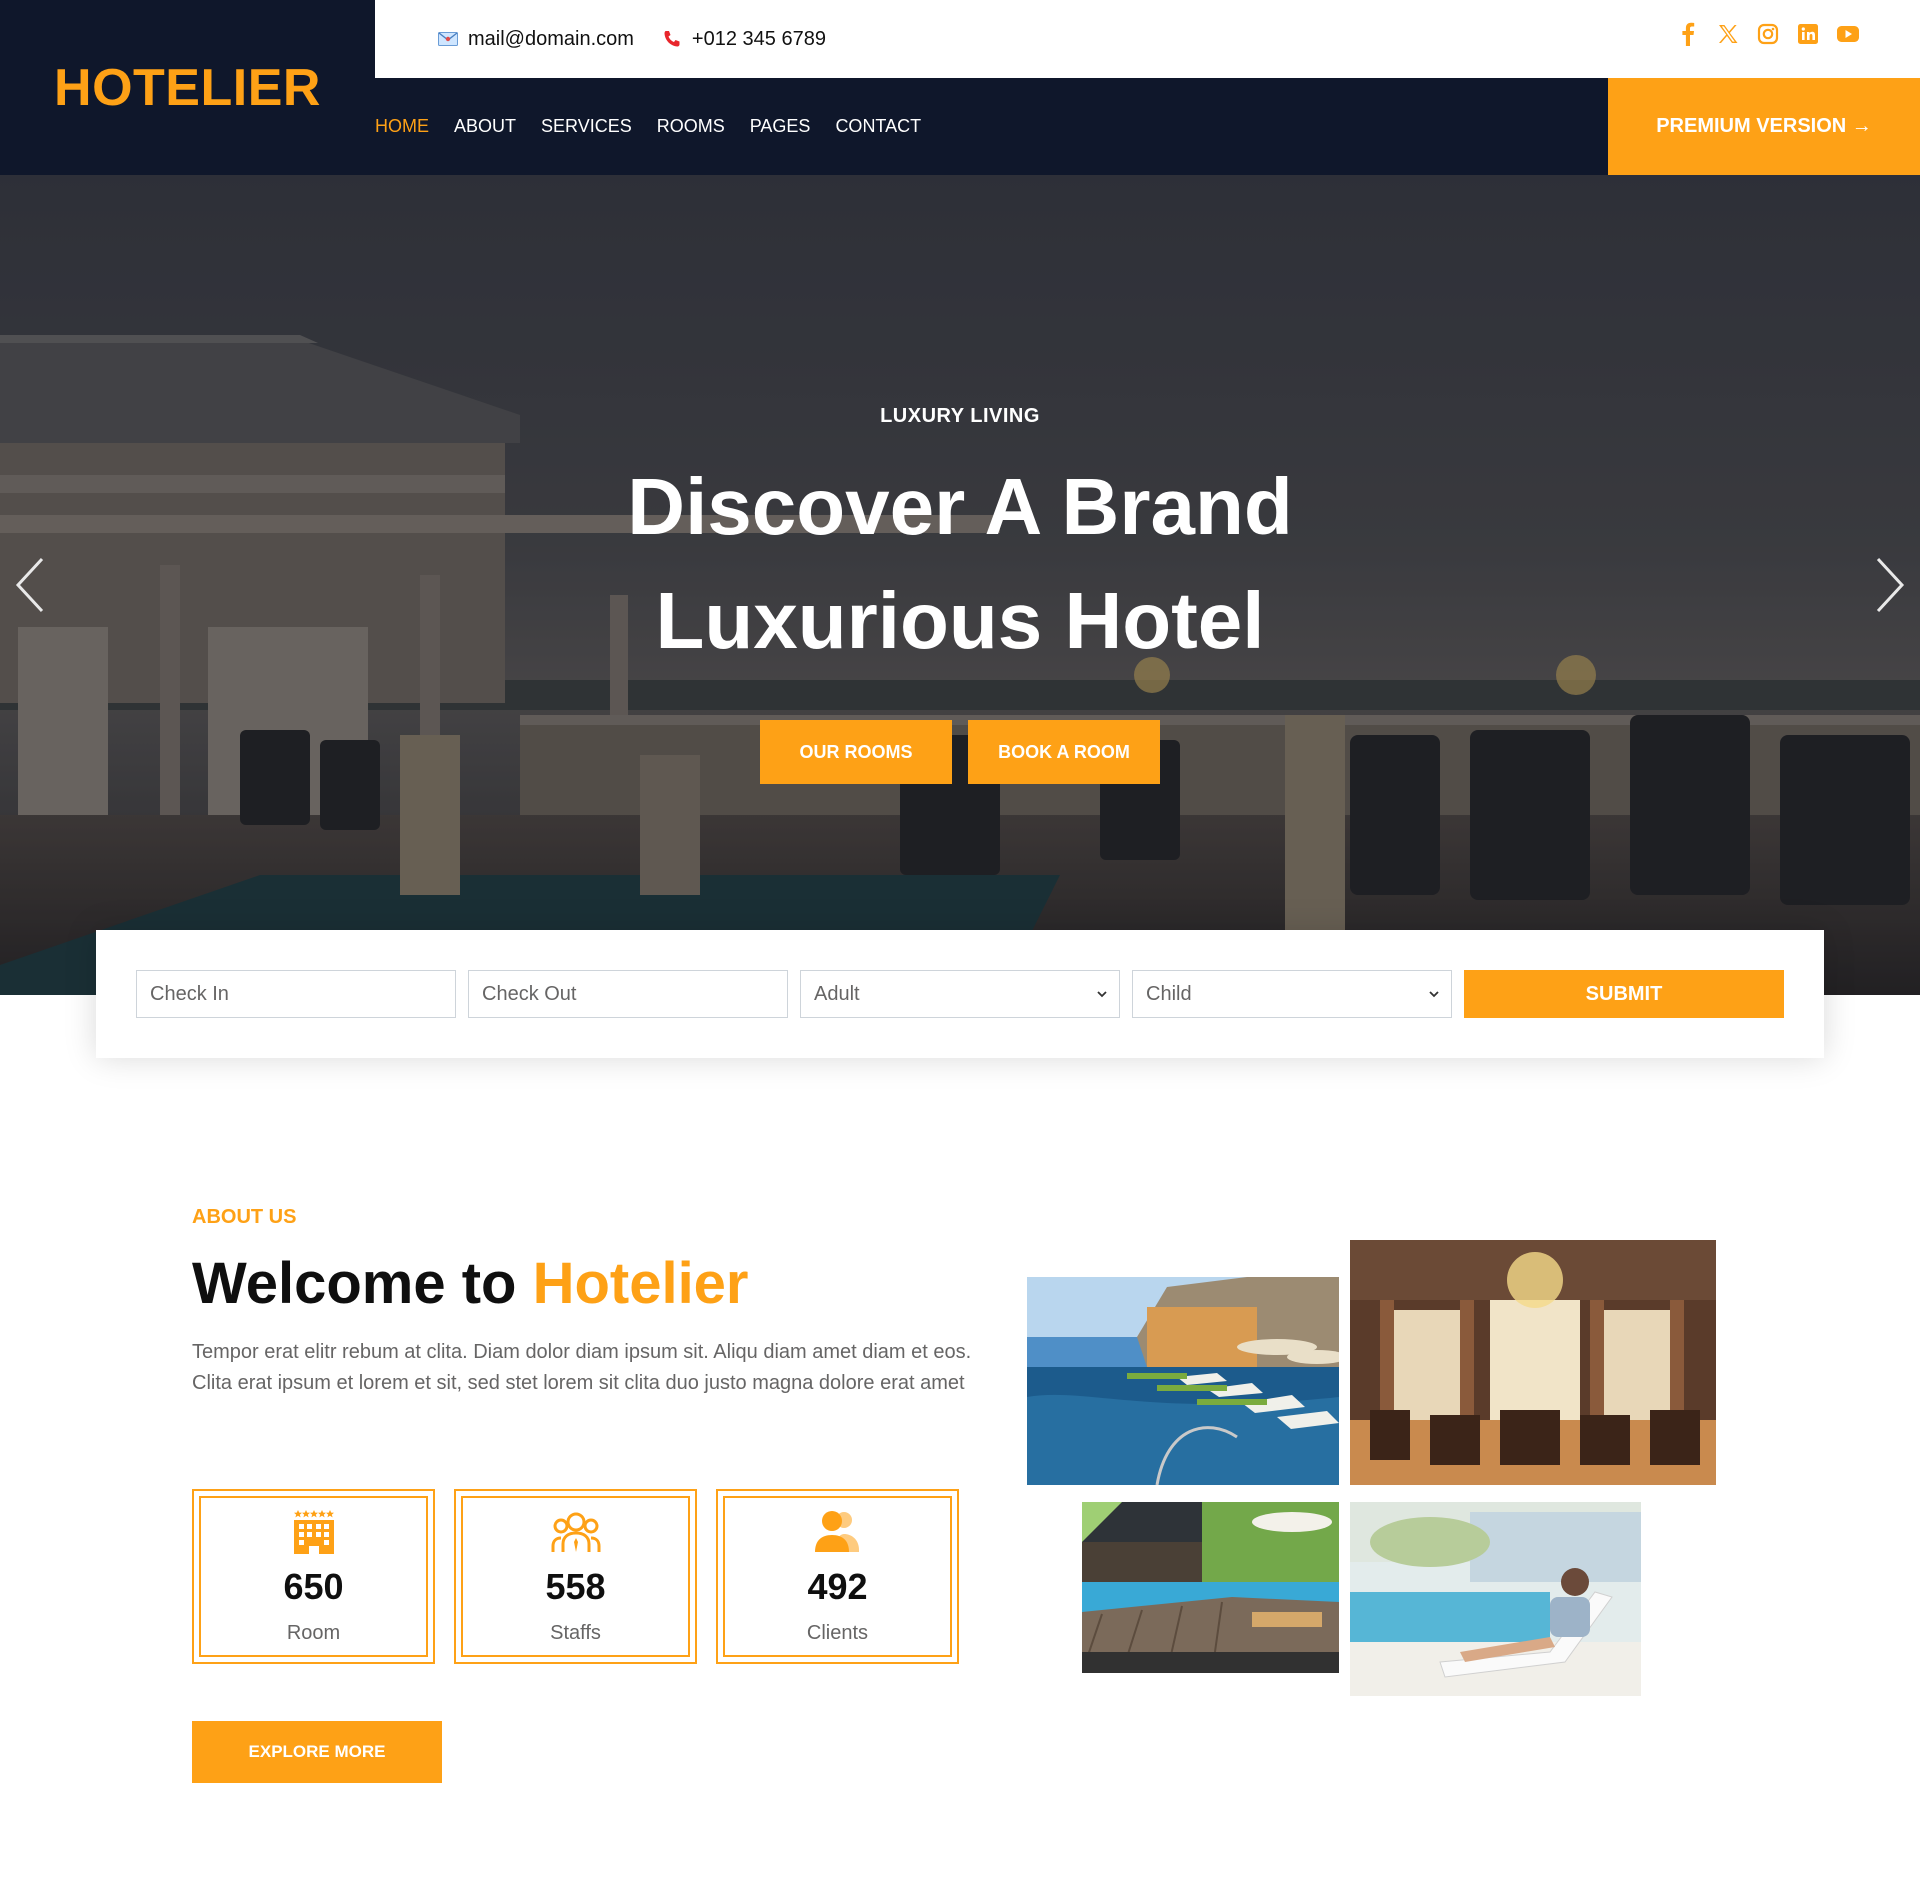  Describe the element at coordinates (628, 994) in the screenshot. I see `check-out-input: Check Out` at that location.